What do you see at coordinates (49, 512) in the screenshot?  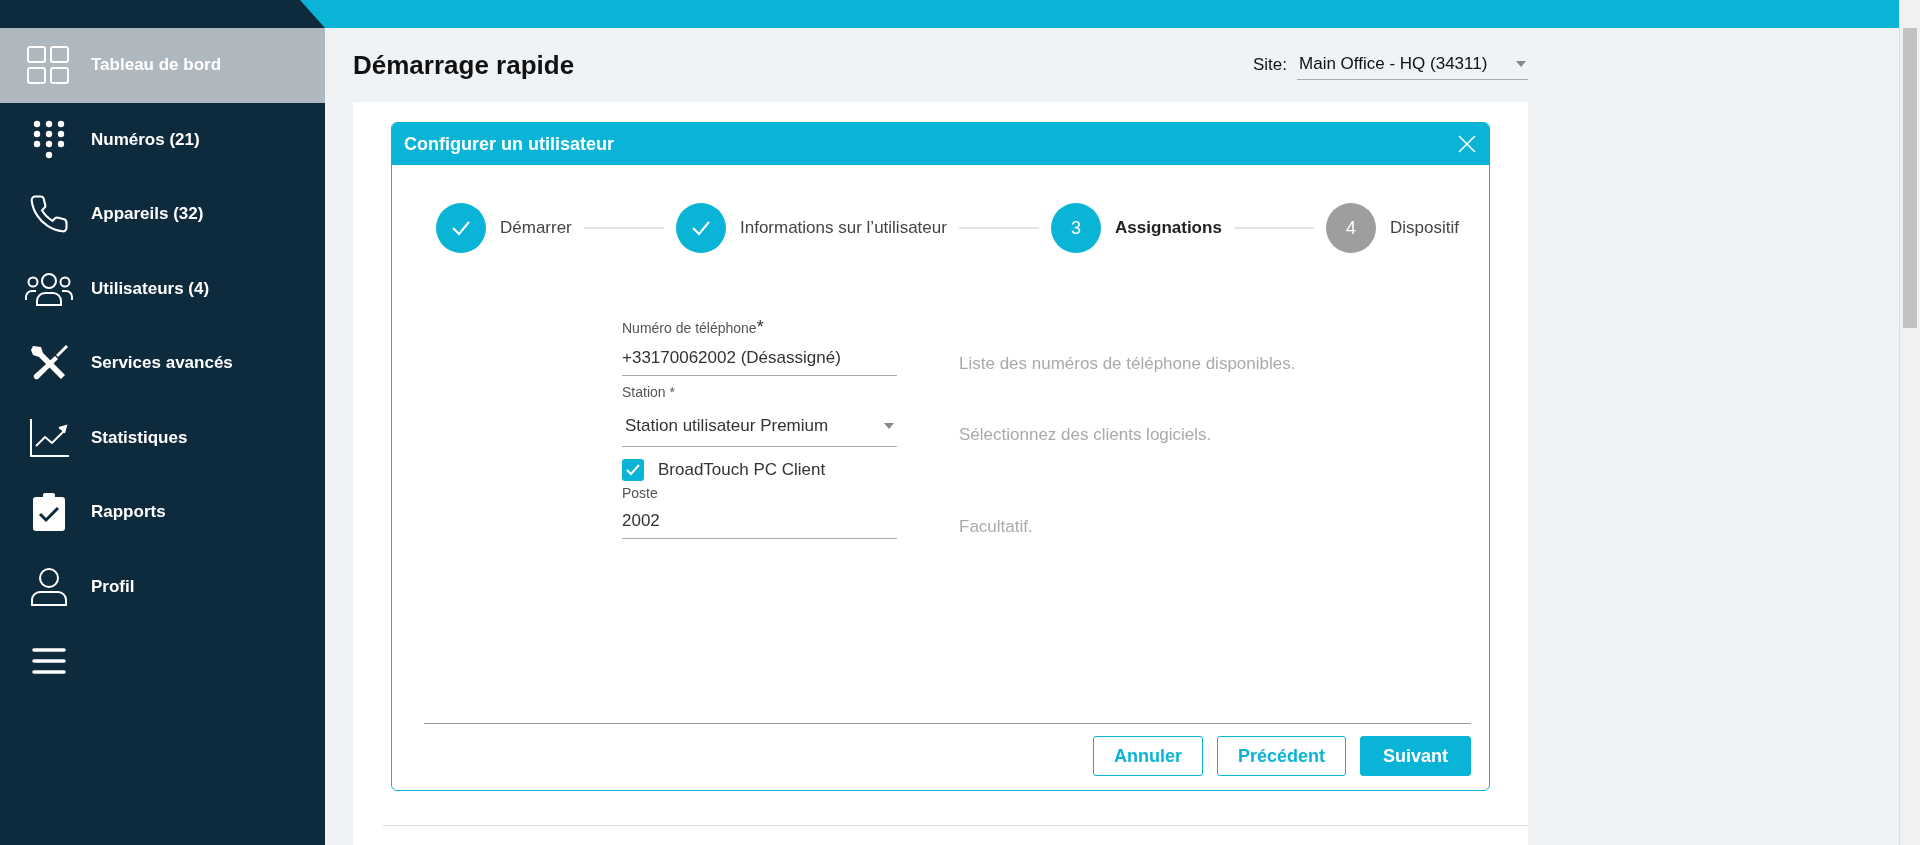 I see `clipboard-icon` at bounding box center [49, 512].